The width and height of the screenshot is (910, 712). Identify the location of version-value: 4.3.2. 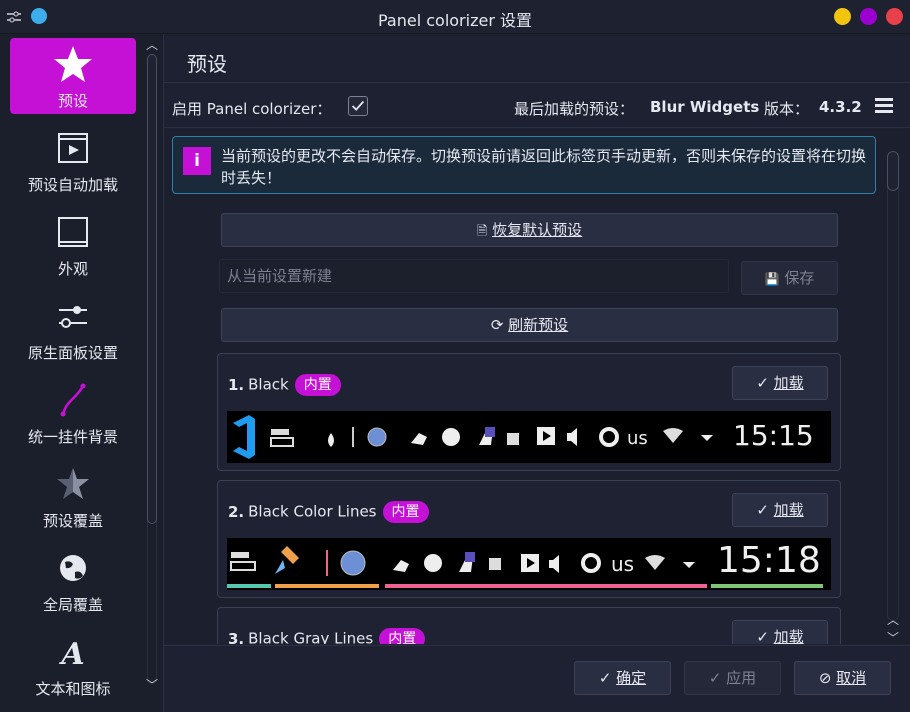
(840, 107).